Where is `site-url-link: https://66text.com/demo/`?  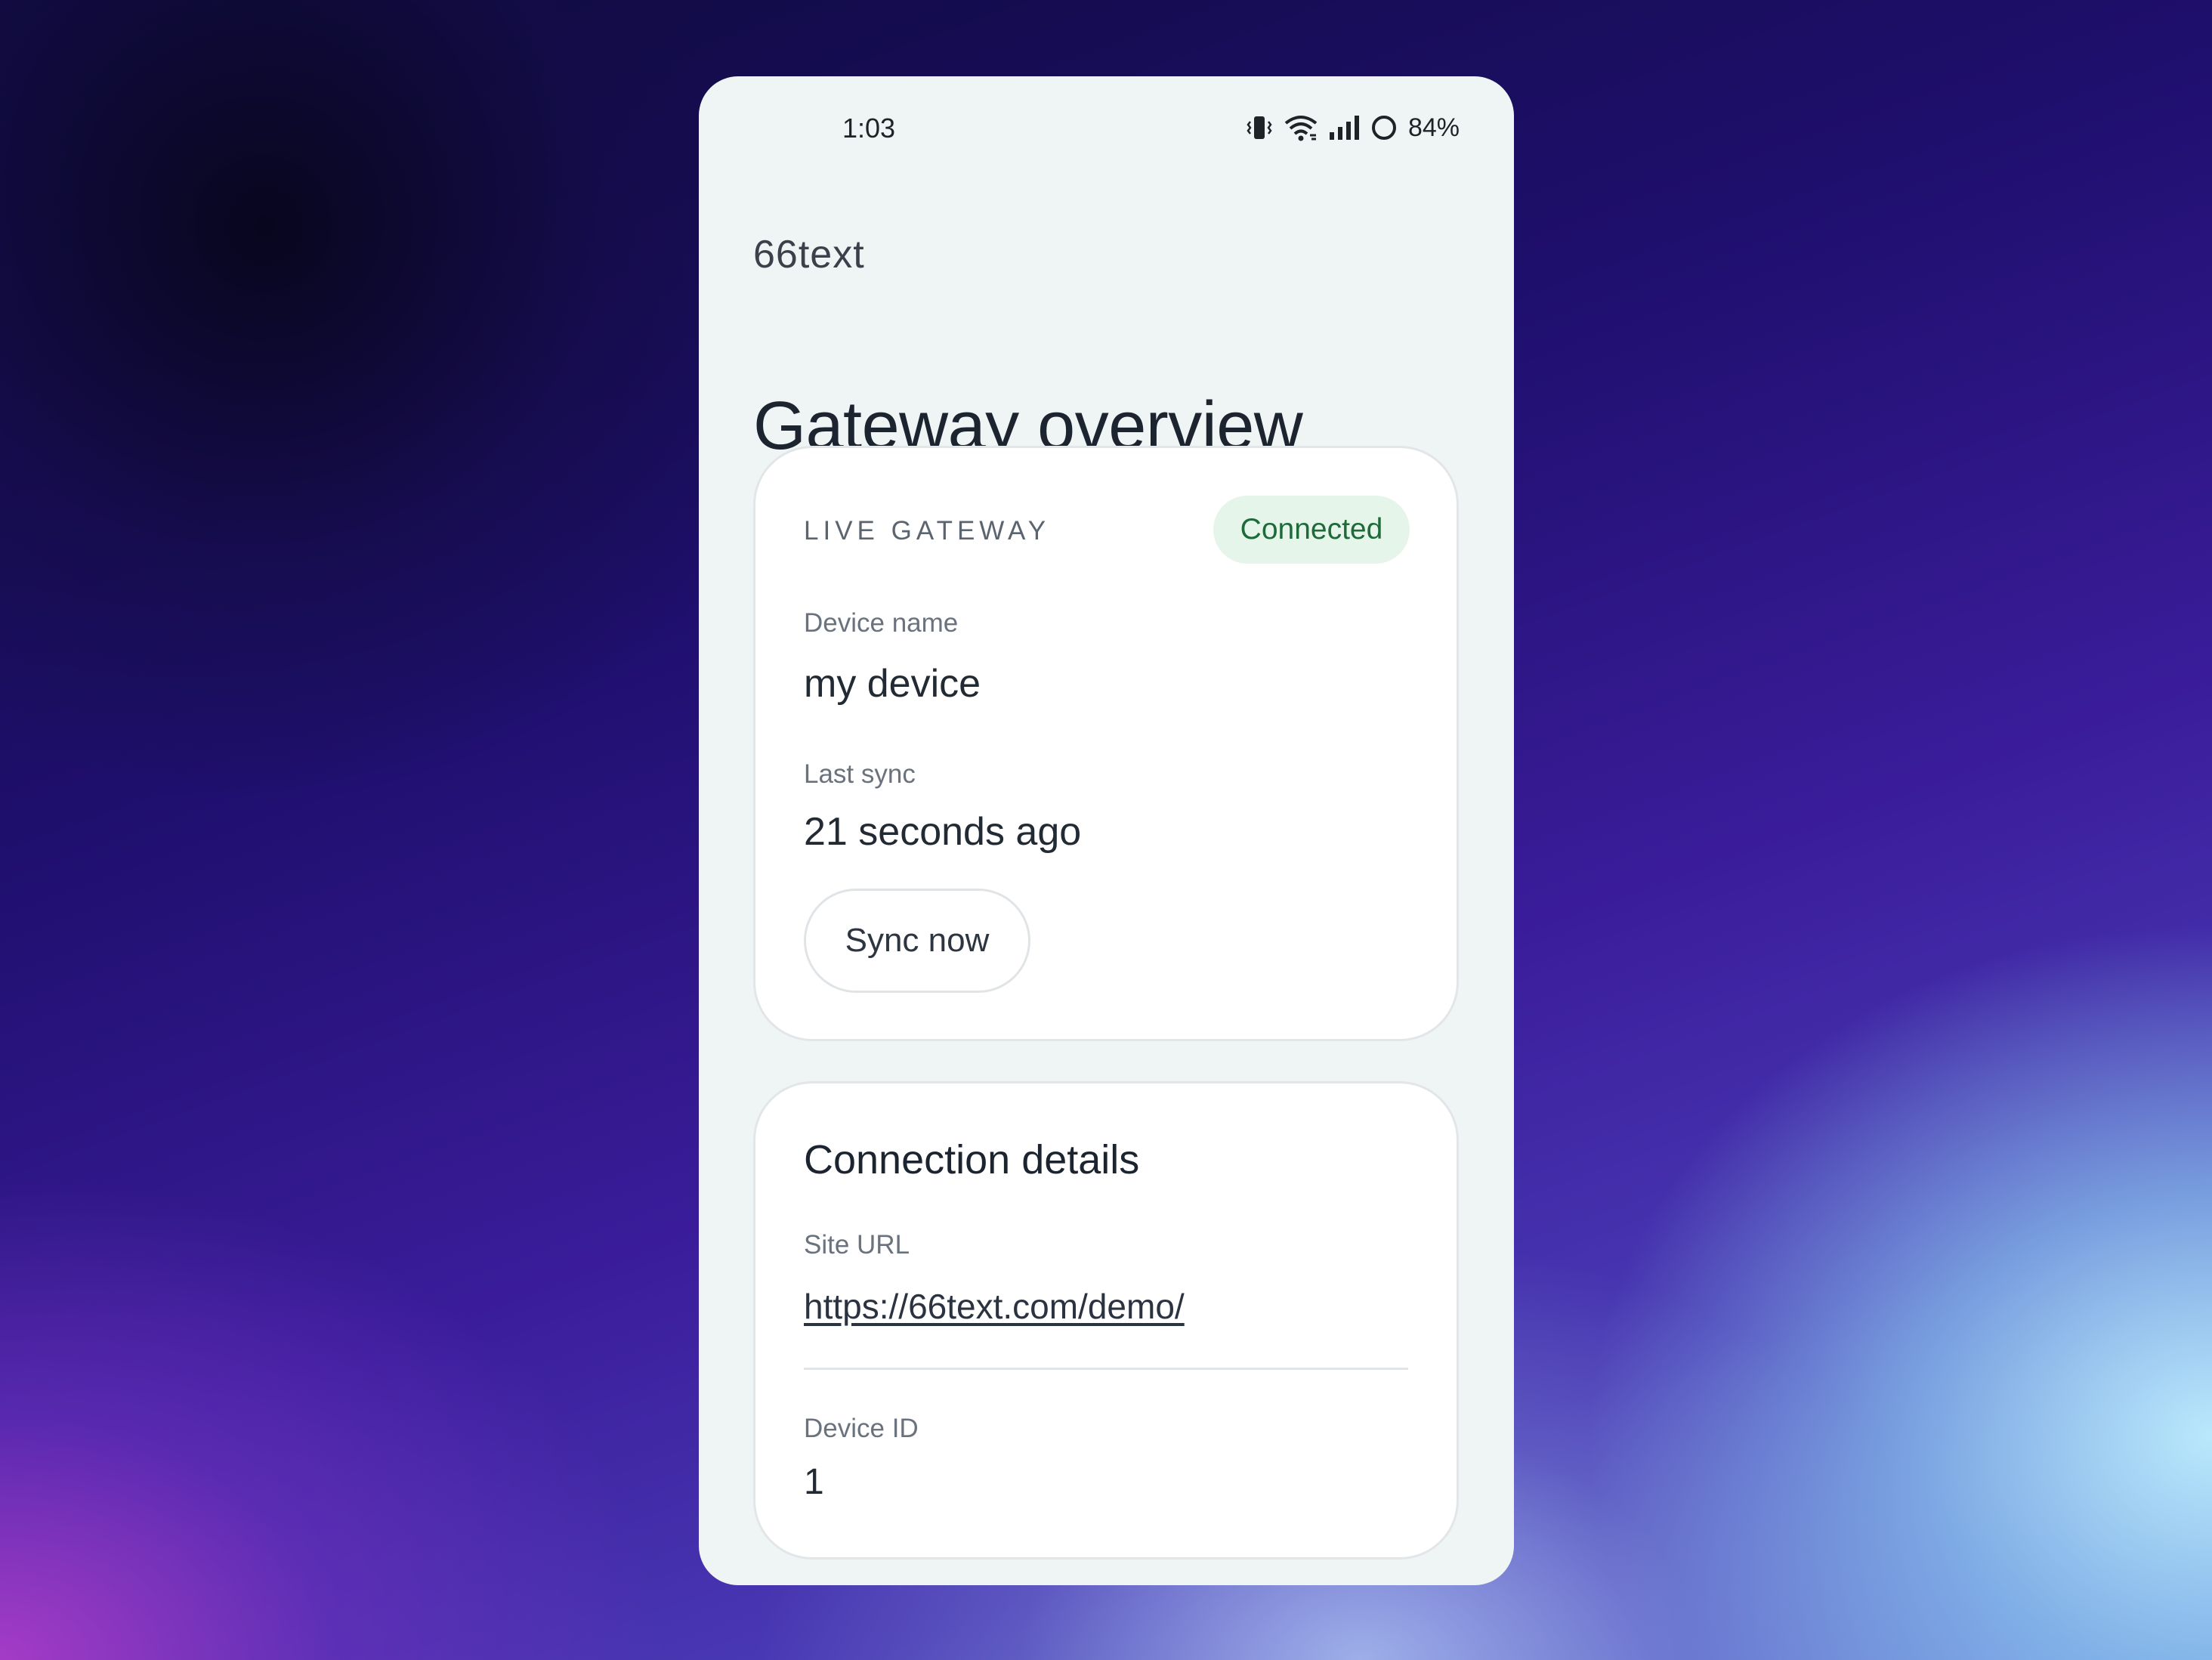 site-url-link: https://66text.com/demo/ is located at coordinates (995, 1306).